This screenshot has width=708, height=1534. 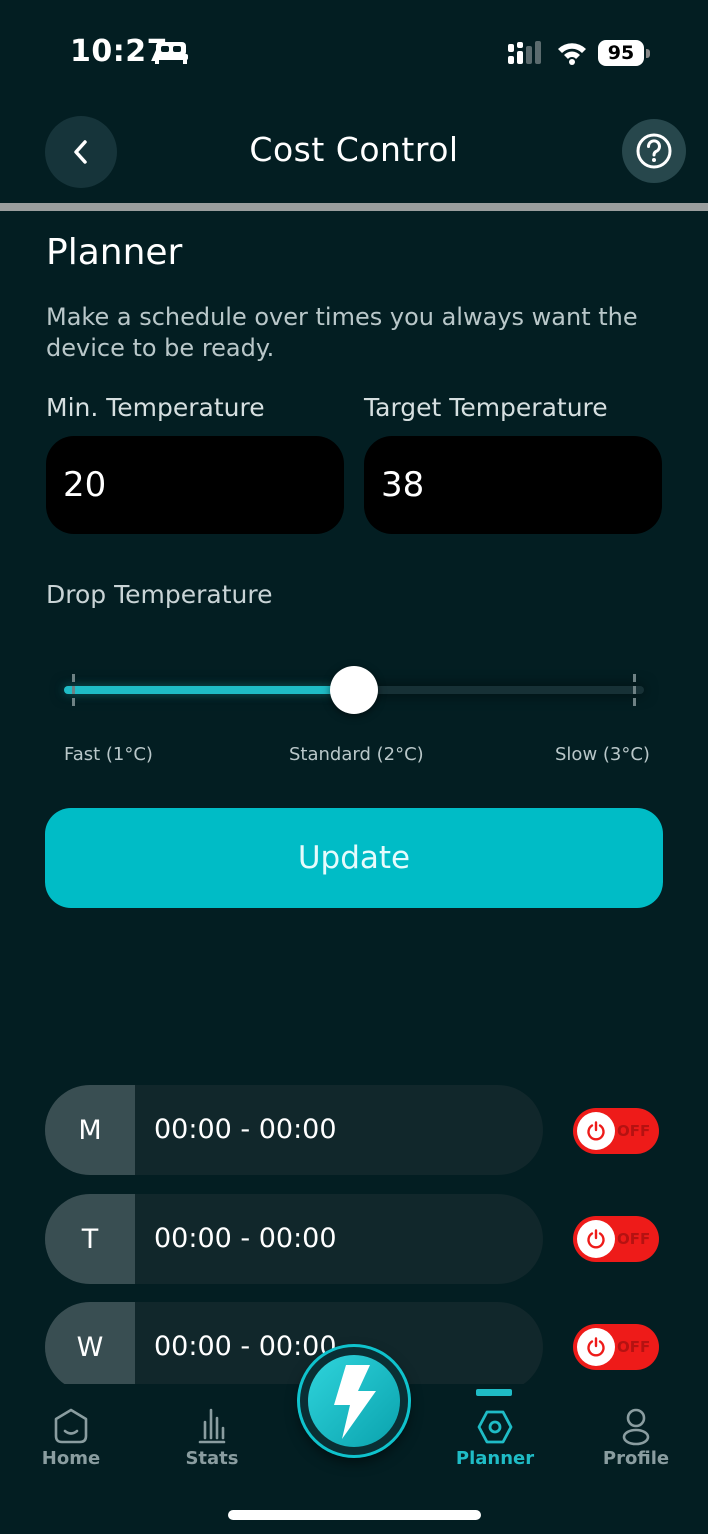 What do you see at coordinates (494, 1392) in the screenshot?
I see `nav-active-indicator` at bounding box center [494, 1392].